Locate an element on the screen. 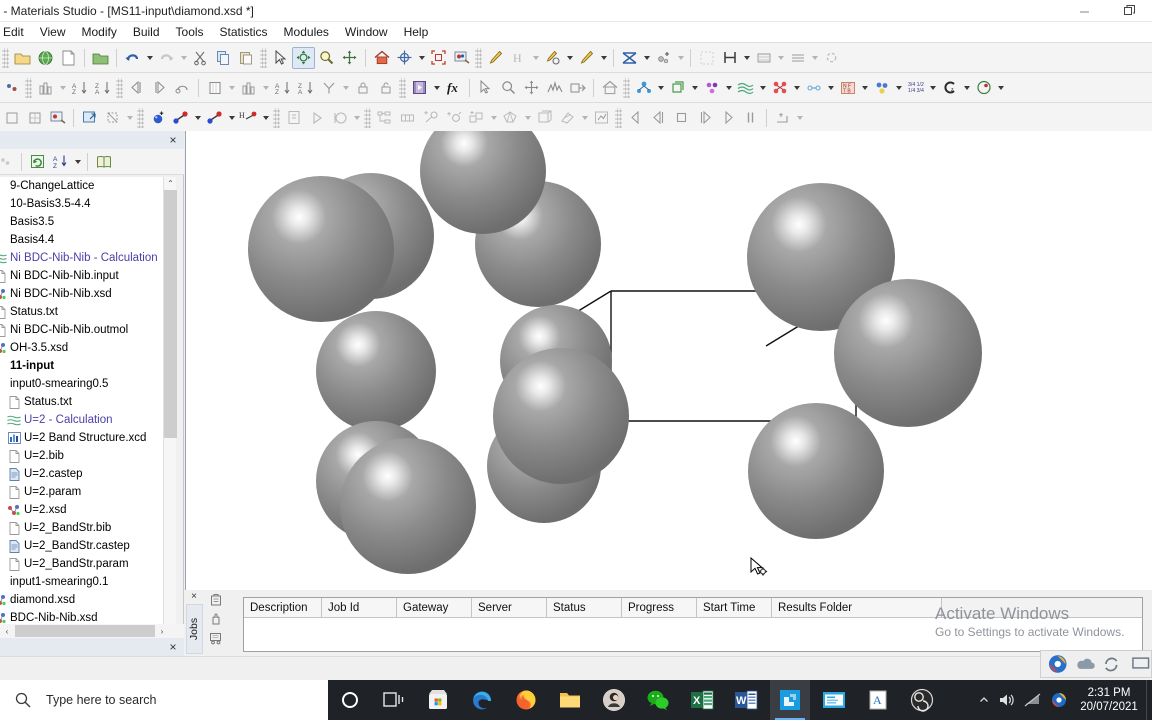 Image resolution: width=1152 pixels, height=720 pixels. lattice-plane-icon is located at coordinates (112, 118).